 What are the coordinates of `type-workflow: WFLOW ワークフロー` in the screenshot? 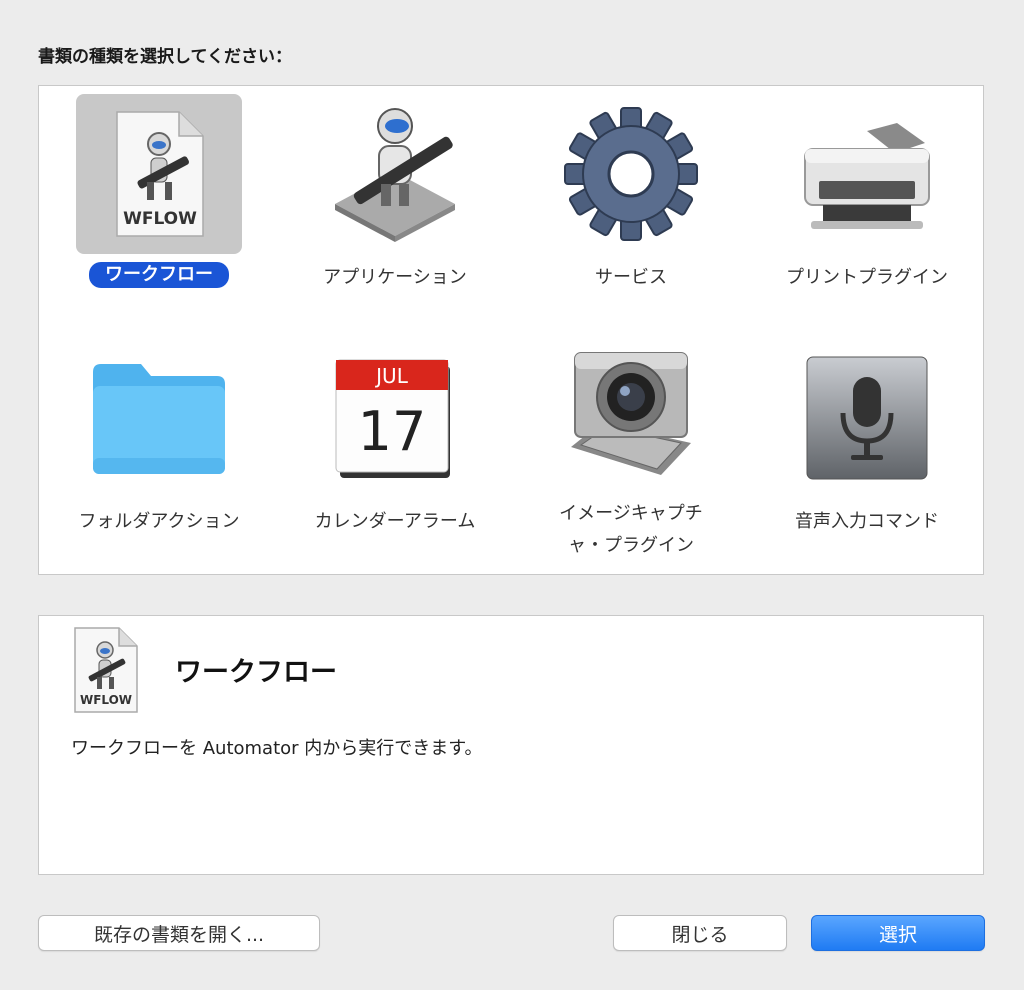 It's located at (159, 203).